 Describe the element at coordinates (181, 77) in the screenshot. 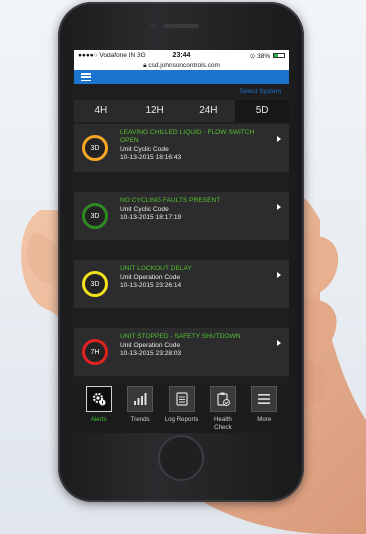

I see `app-header` at that location.